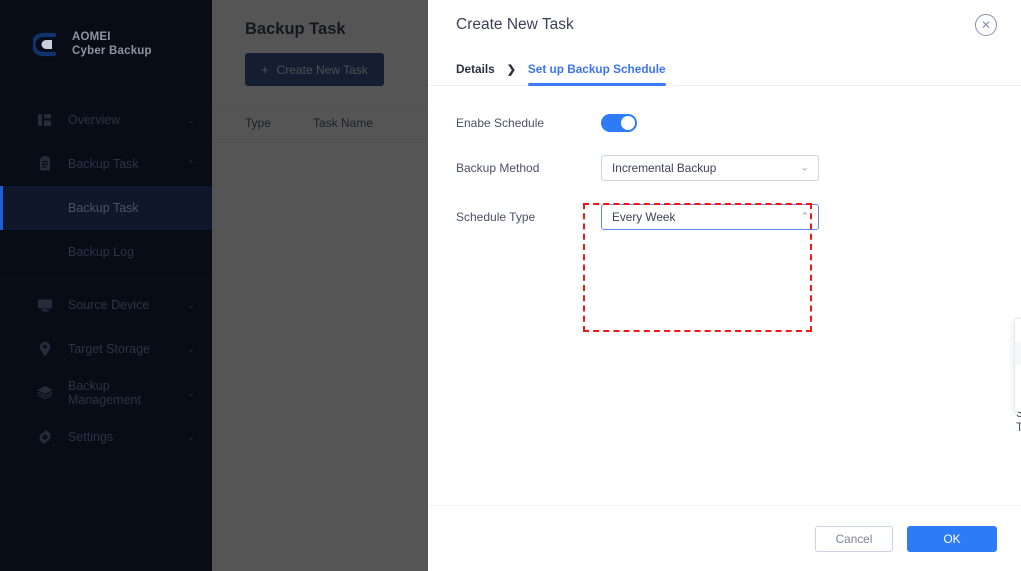  I want to click on sidebar-item-label: Target Storage, so click(109, 349).